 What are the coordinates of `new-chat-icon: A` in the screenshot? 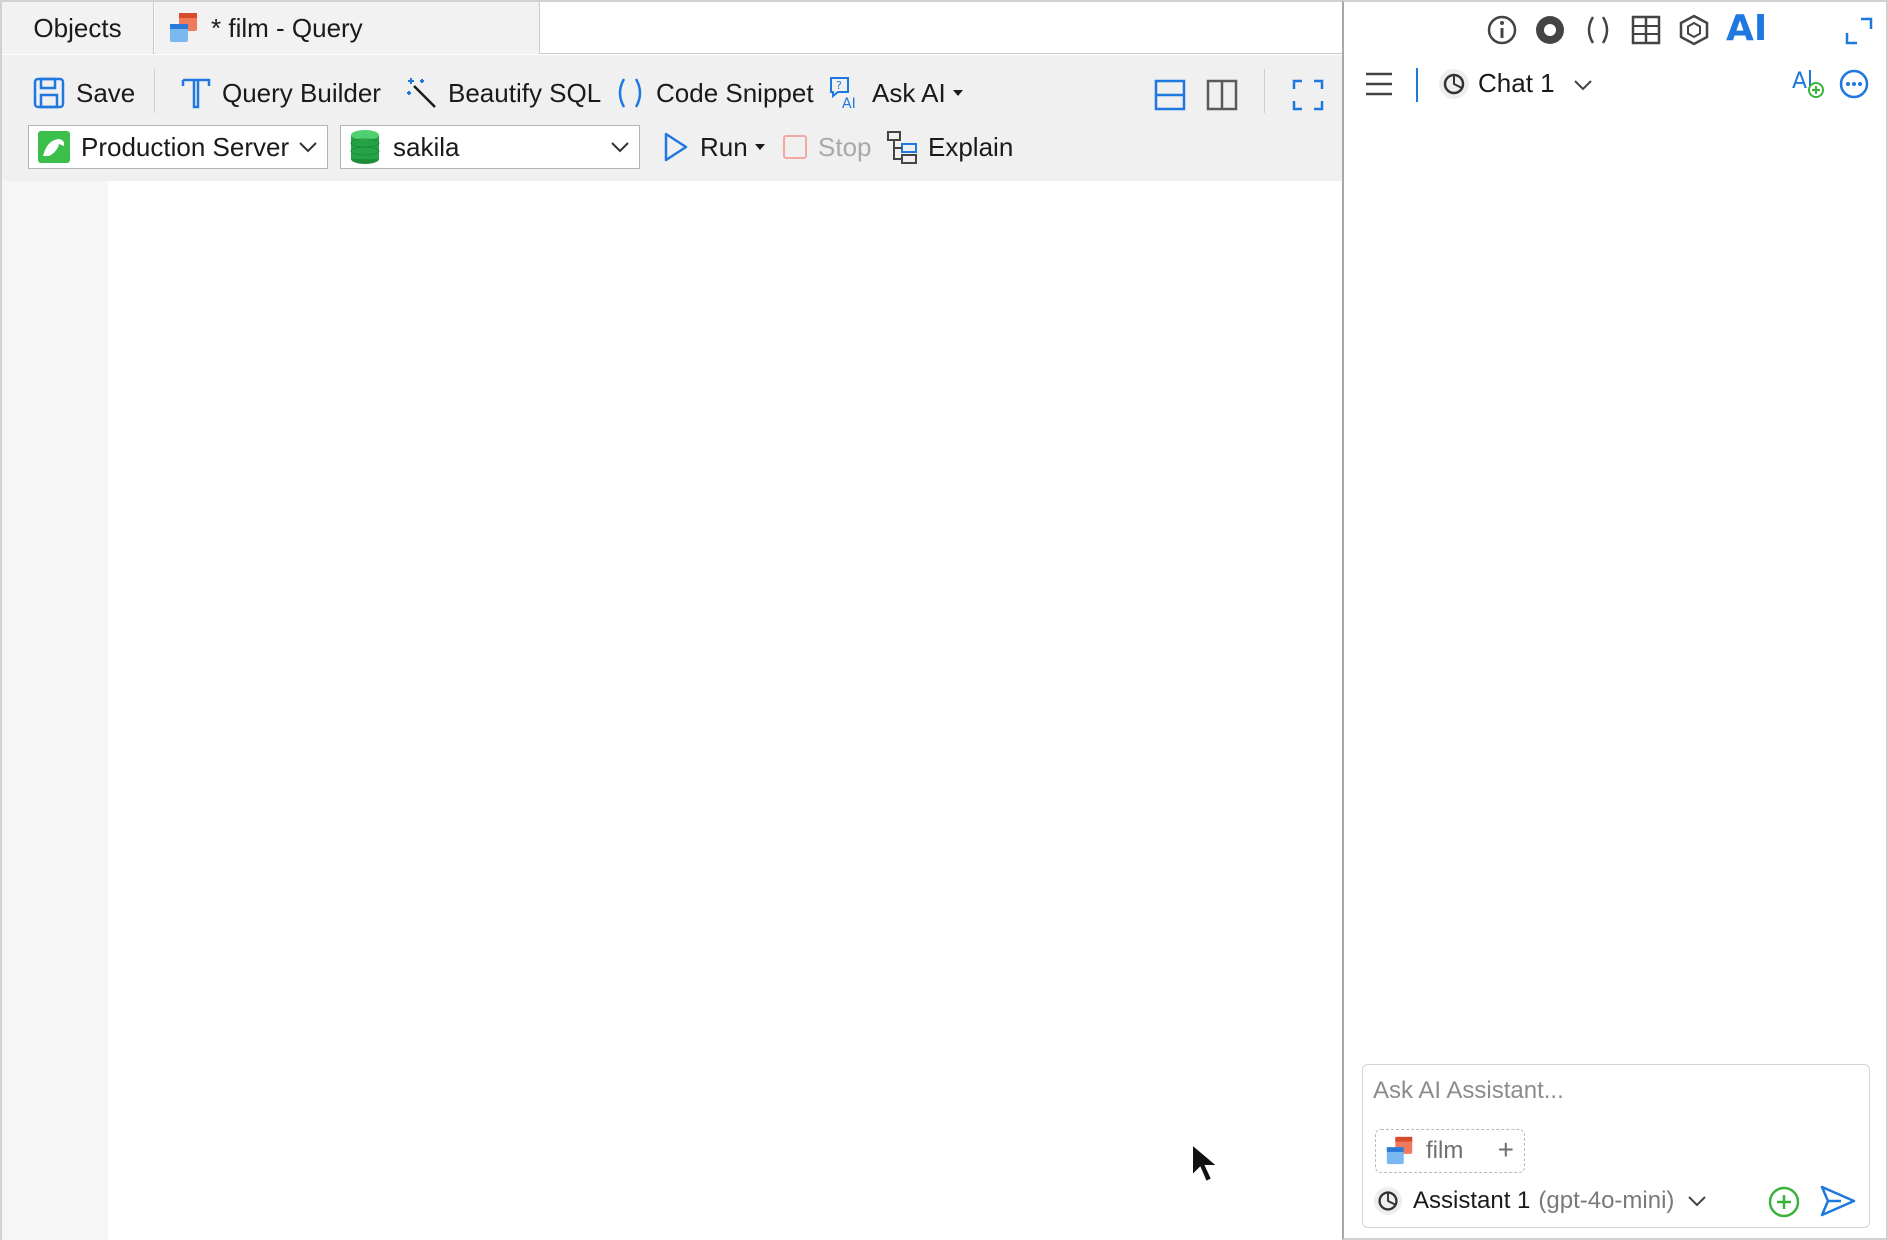 It's located at (1808, 82).